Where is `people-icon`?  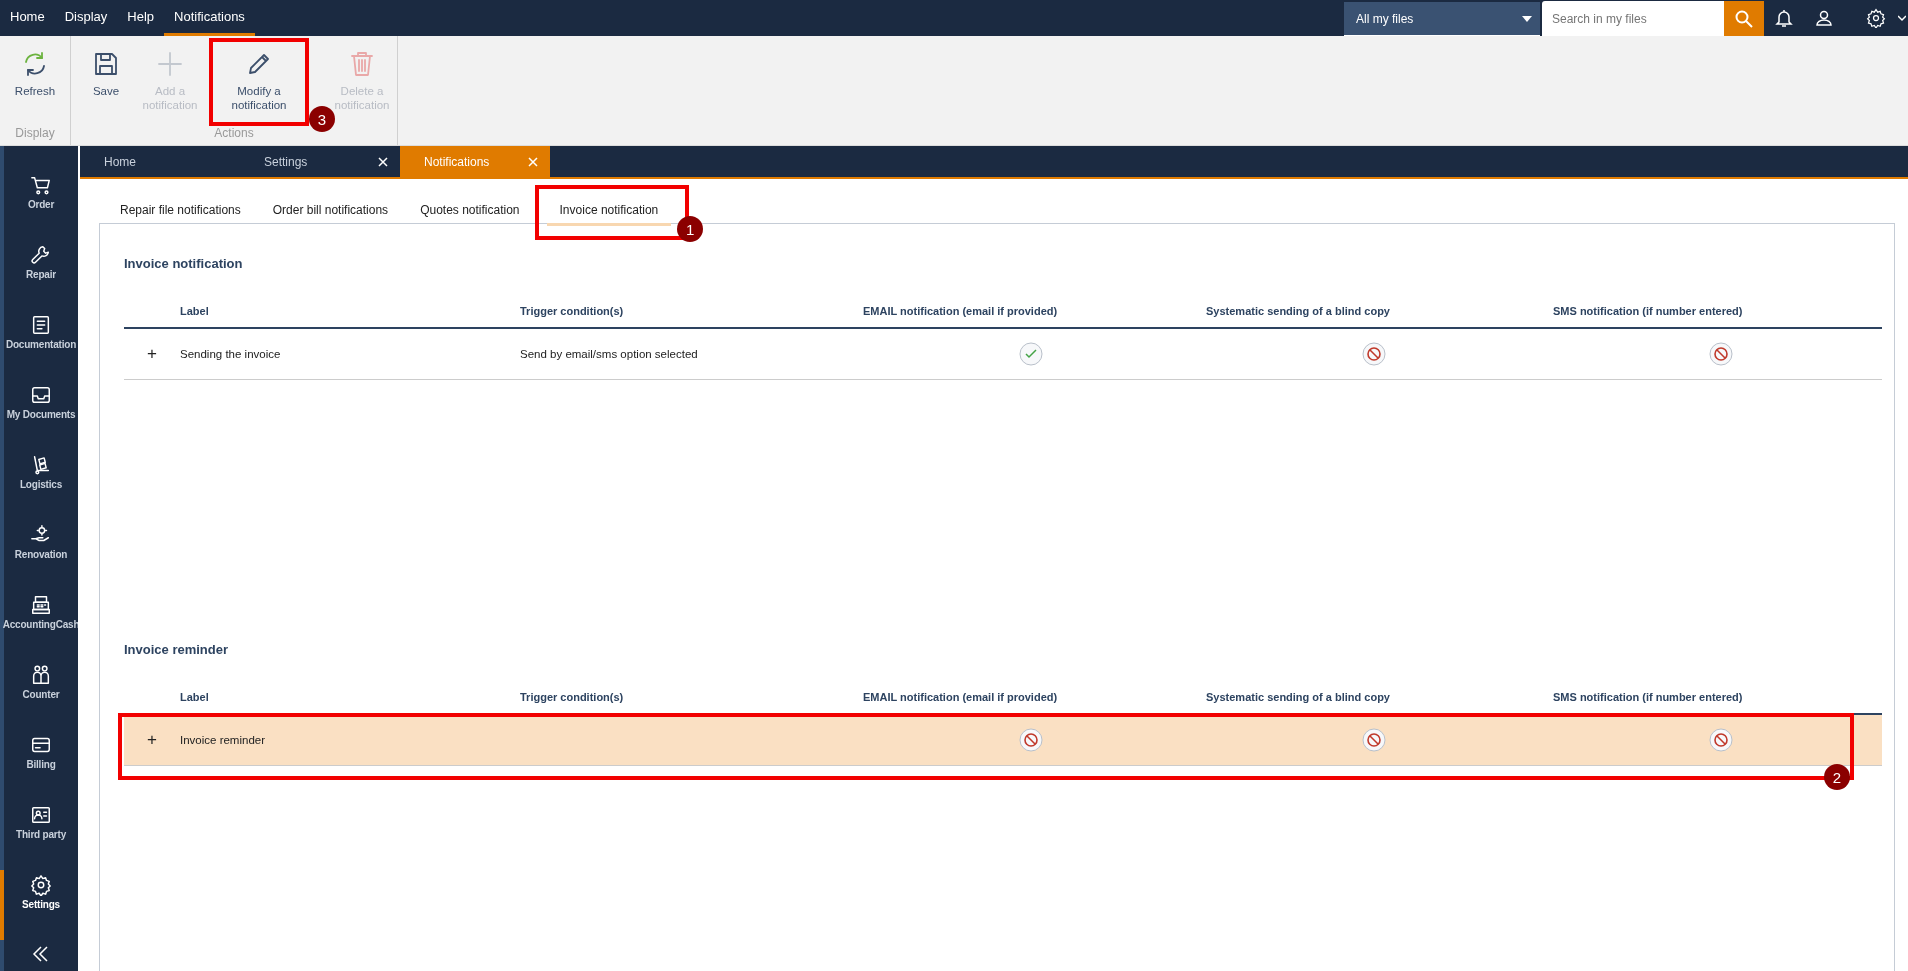 people-icon is located at coordinates (41, 675).